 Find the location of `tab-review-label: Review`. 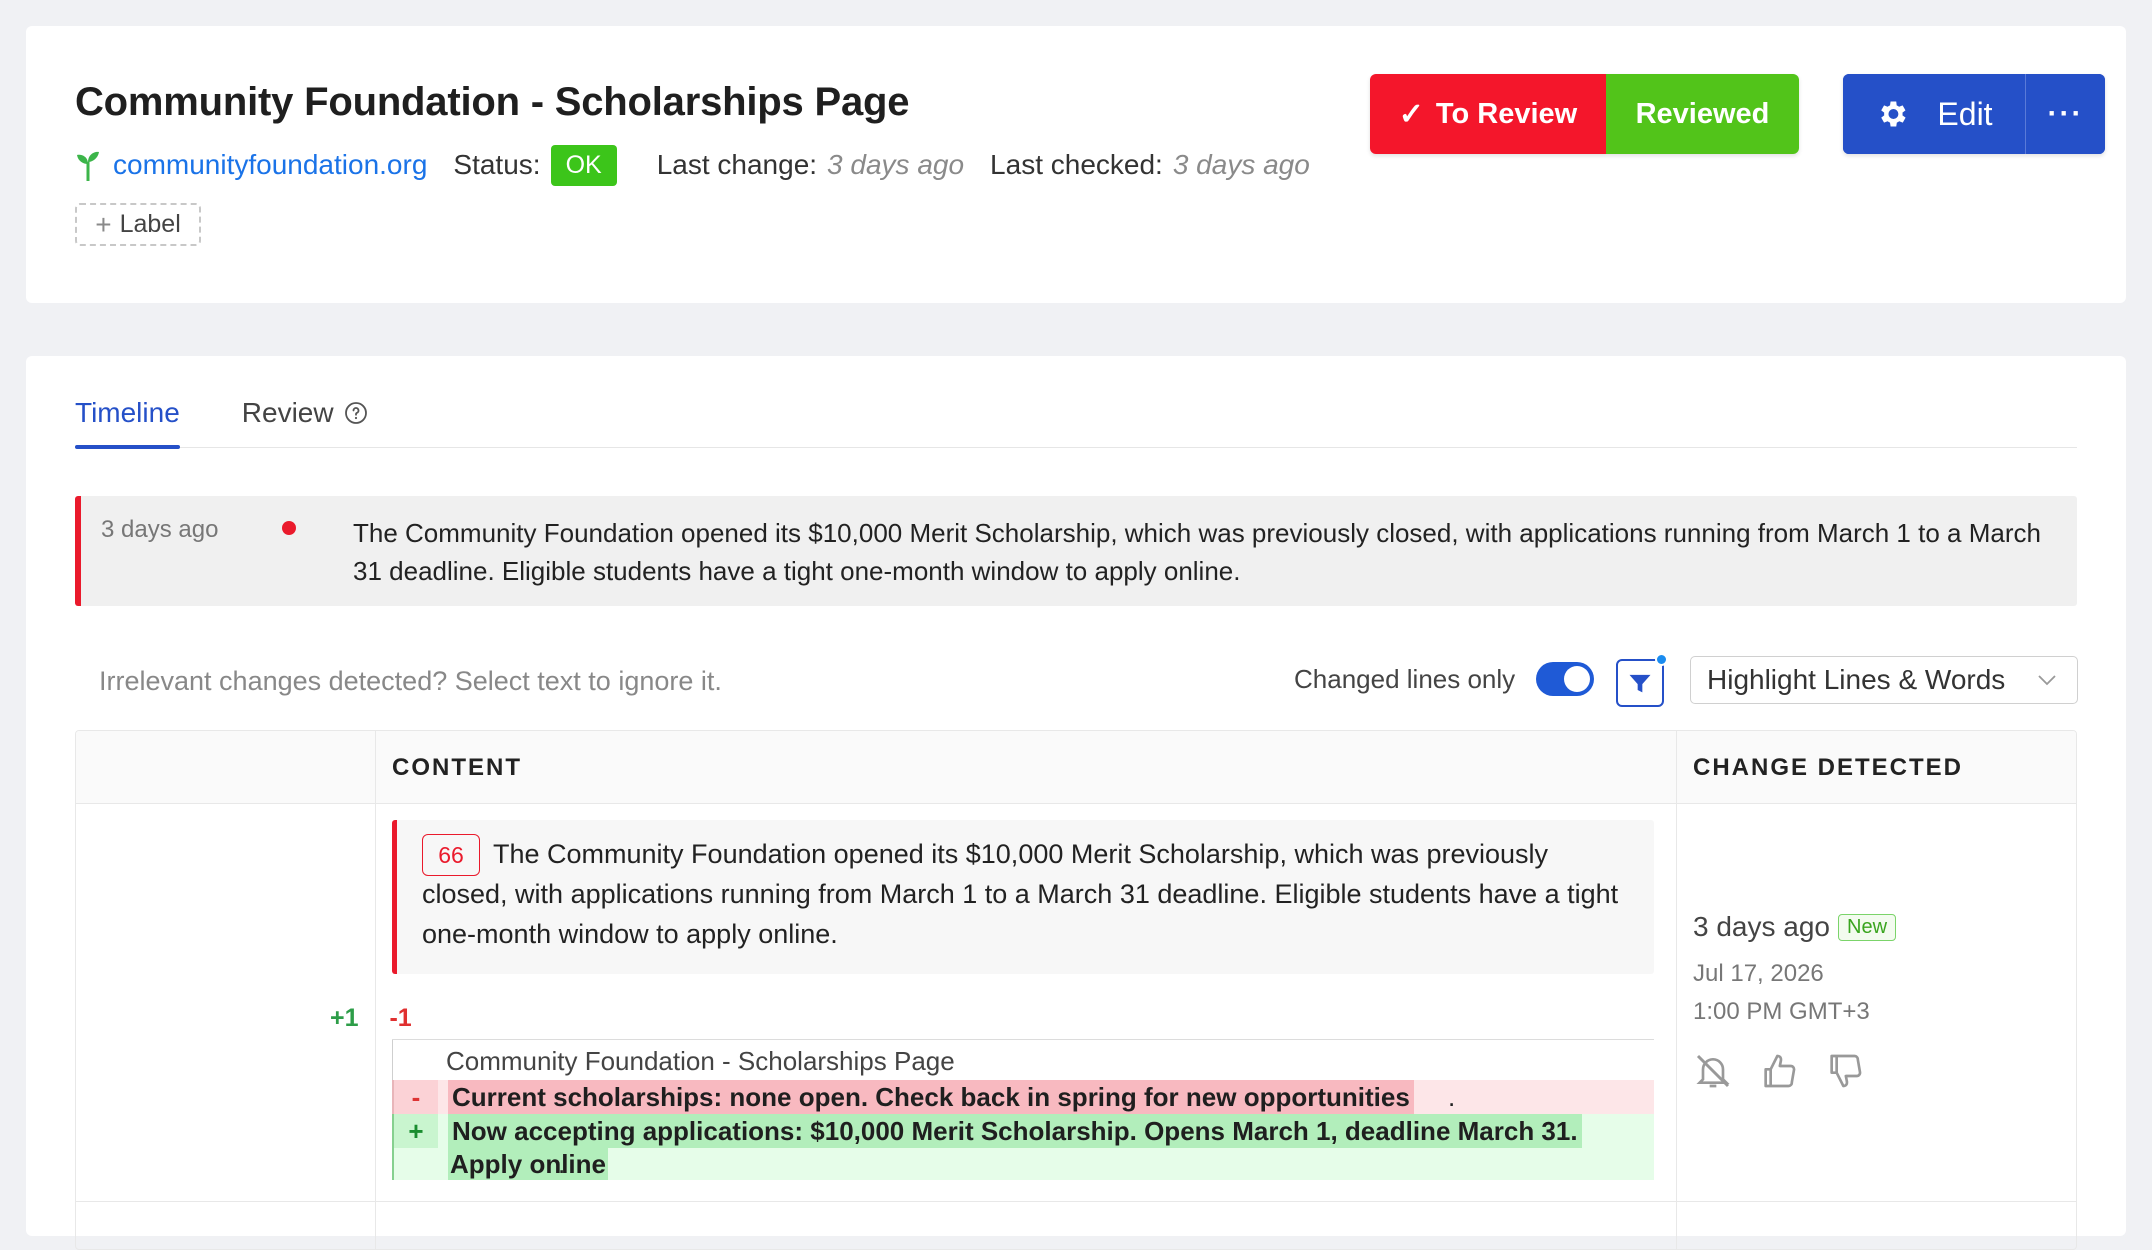

tab-review-label: Review is located at coordinates (287, 412).